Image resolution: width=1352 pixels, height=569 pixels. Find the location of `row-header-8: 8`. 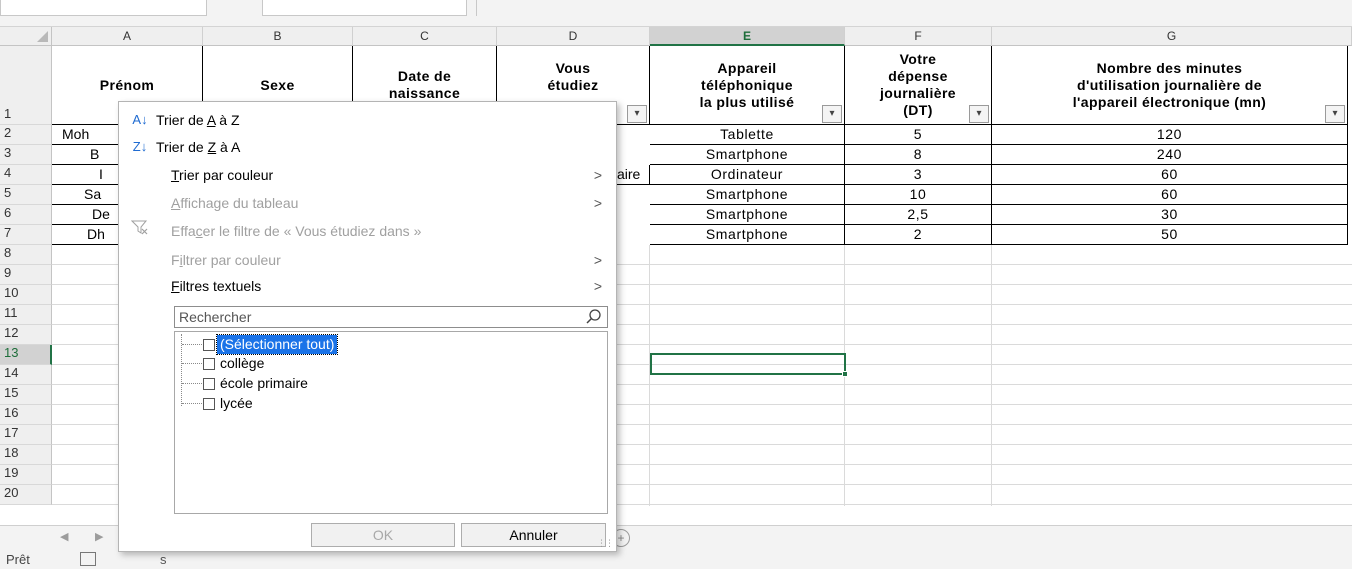

row-header-8: 8 is located at coordinates (26, 255).